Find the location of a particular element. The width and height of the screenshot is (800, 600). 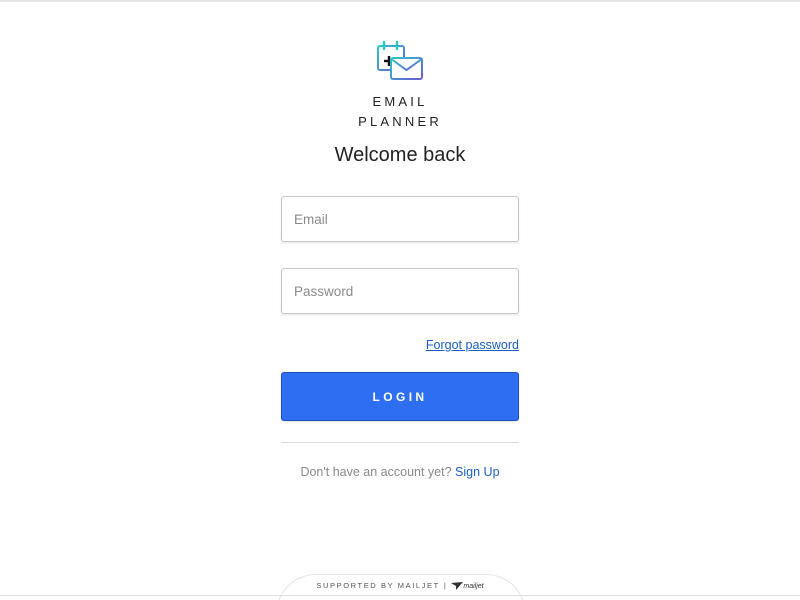

forgot-password-link: Forgot password is located at coordinates (472, 345).